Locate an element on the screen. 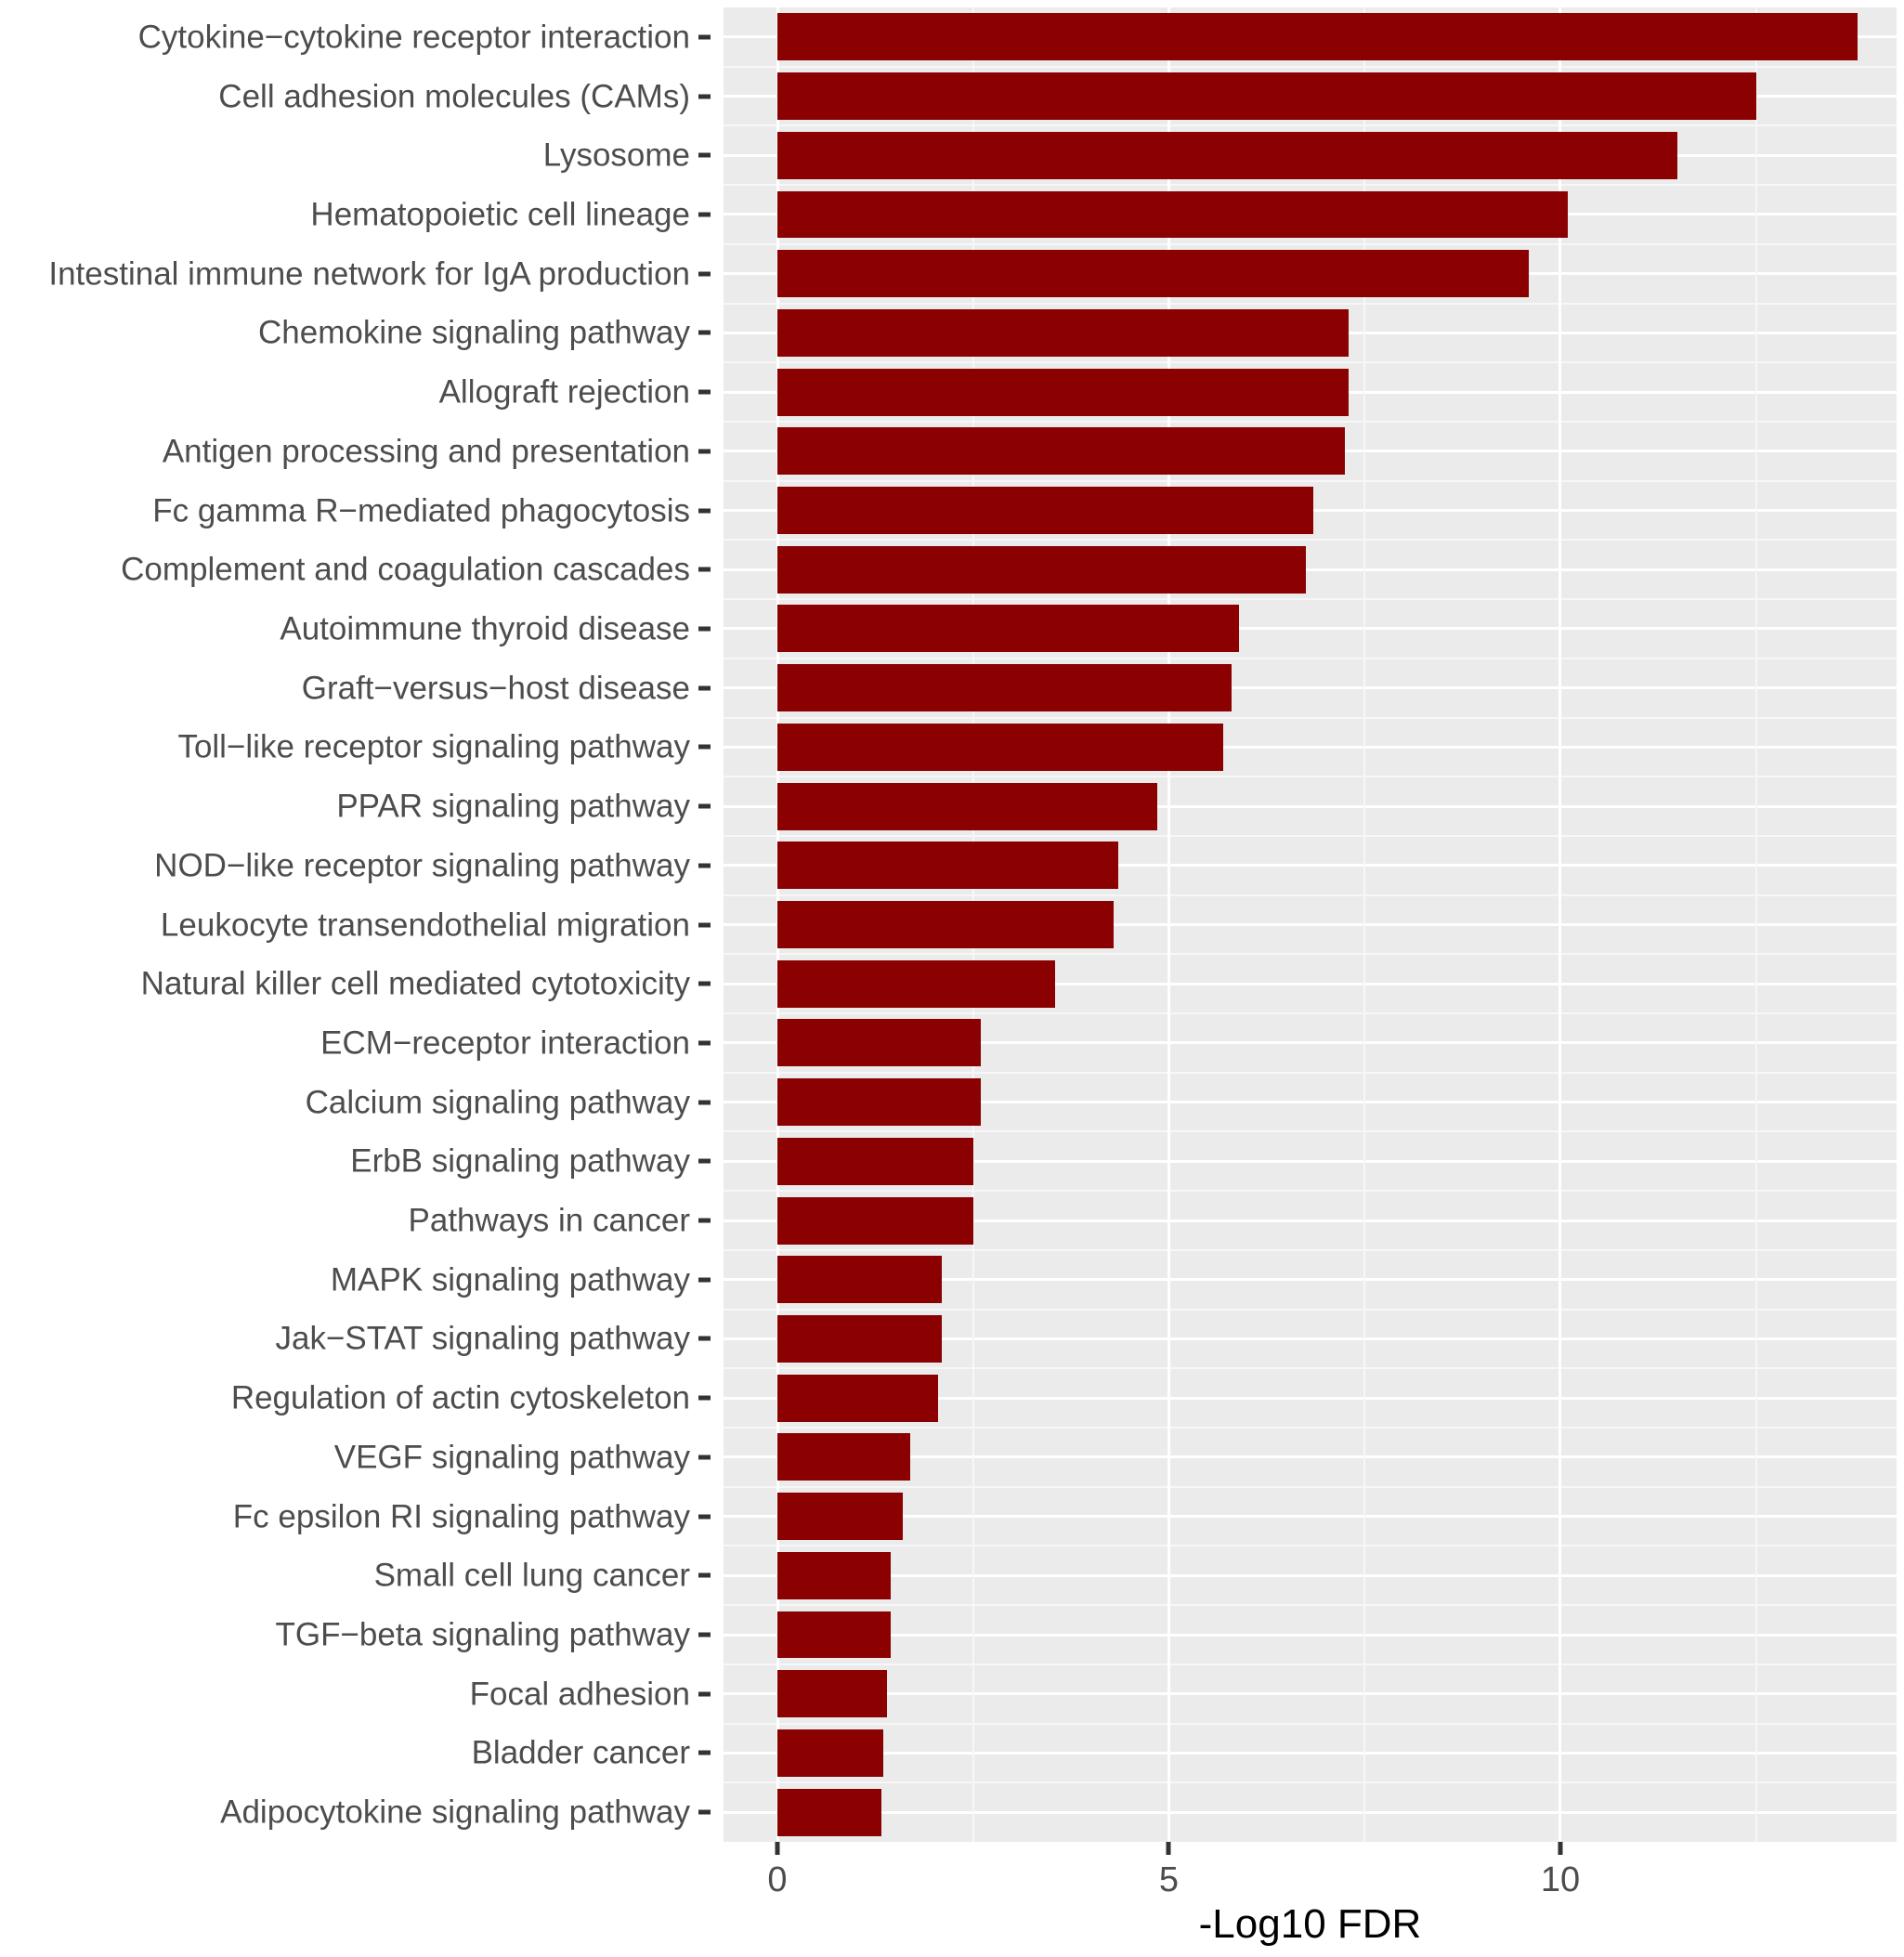 Image resolution: width=1904 pixels, height=1957 pixels. x-axis-tick-label: 10 is located at coordinates (1560, 1879).